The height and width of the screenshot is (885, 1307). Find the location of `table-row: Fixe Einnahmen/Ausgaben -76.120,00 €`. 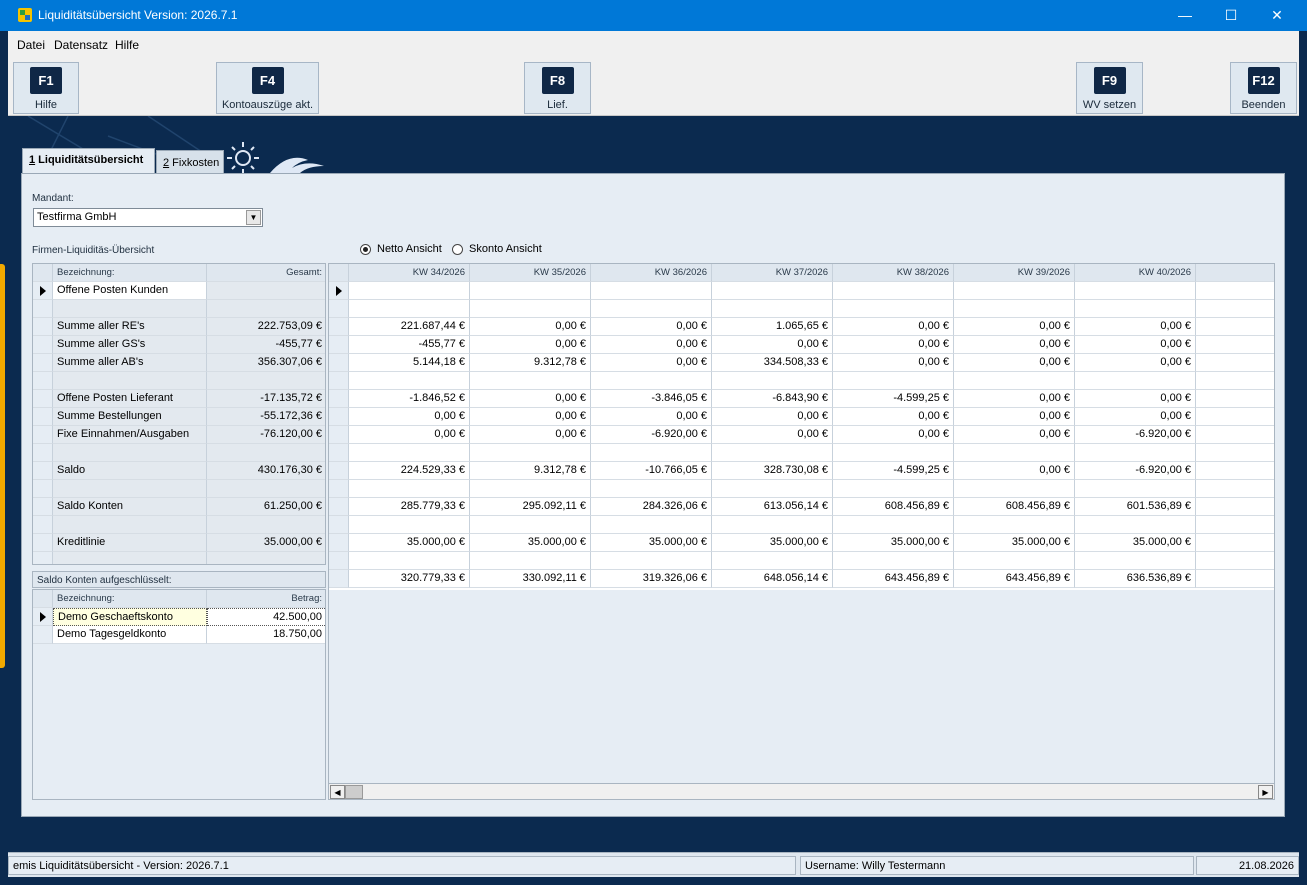

table-row: Fixe Einnahmen/Ausgaben -76.120,00 € is located at coordinates (179, 435).